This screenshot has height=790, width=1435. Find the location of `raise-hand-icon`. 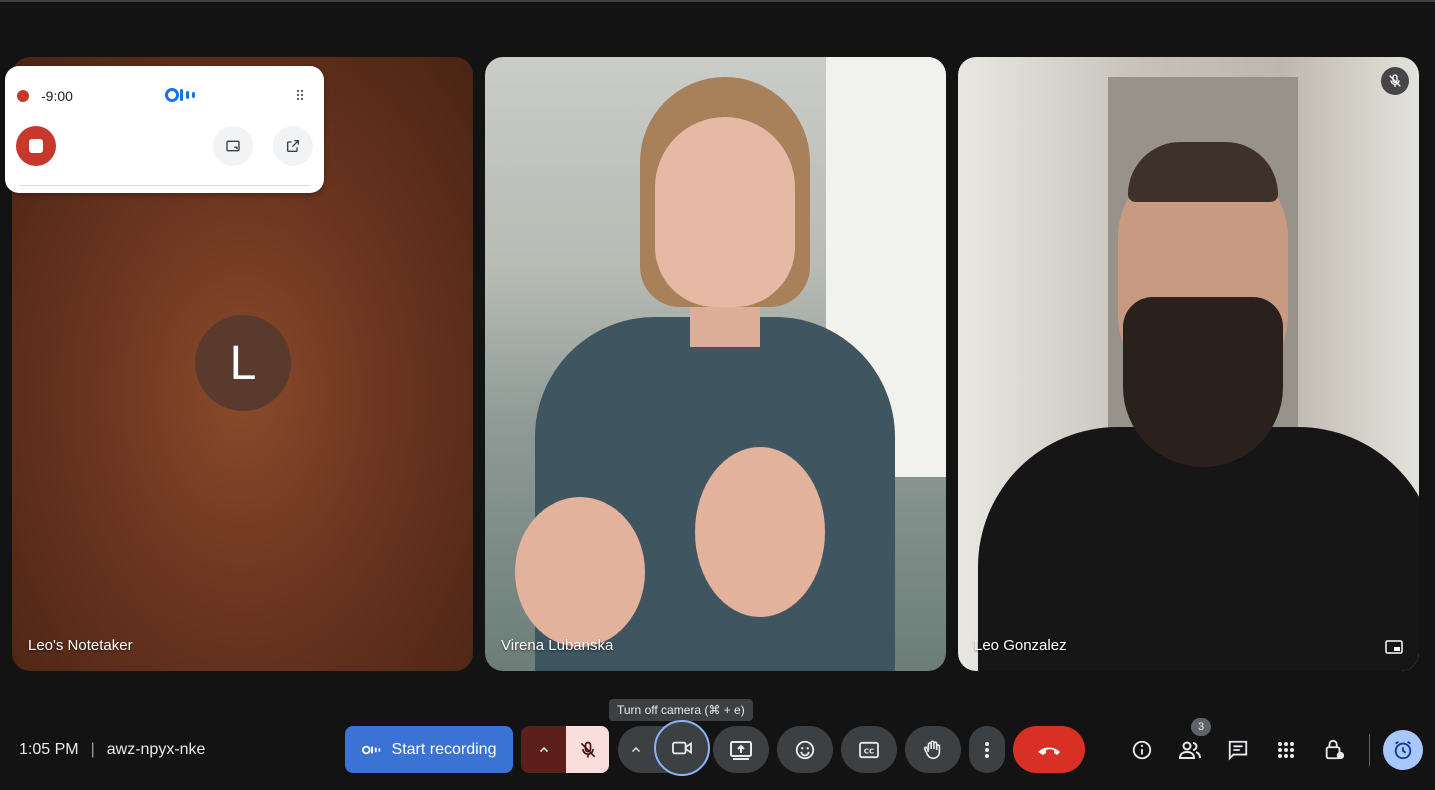

raise-hand-icon is located at coordinates (932, 749).